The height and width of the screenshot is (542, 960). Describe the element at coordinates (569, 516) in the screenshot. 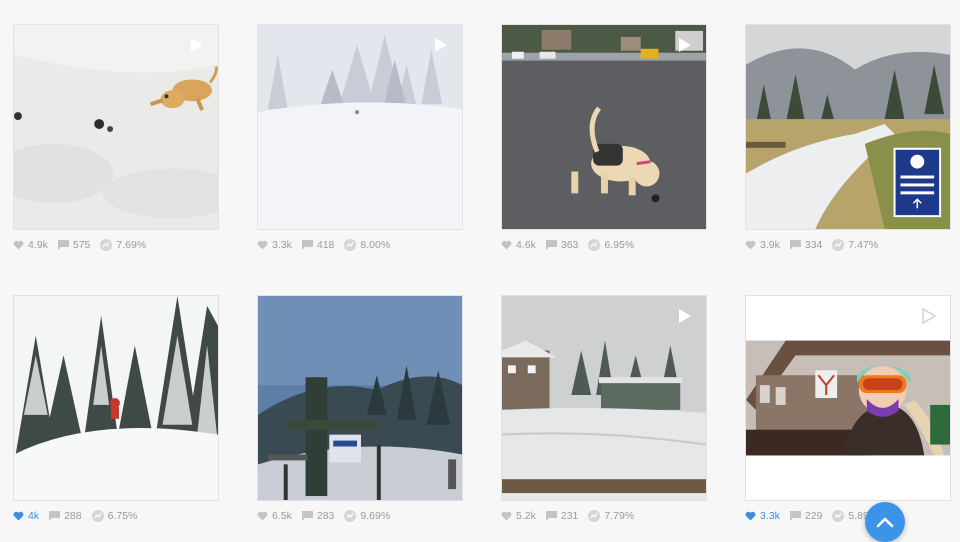

I see `comments-count: 231` at that location.